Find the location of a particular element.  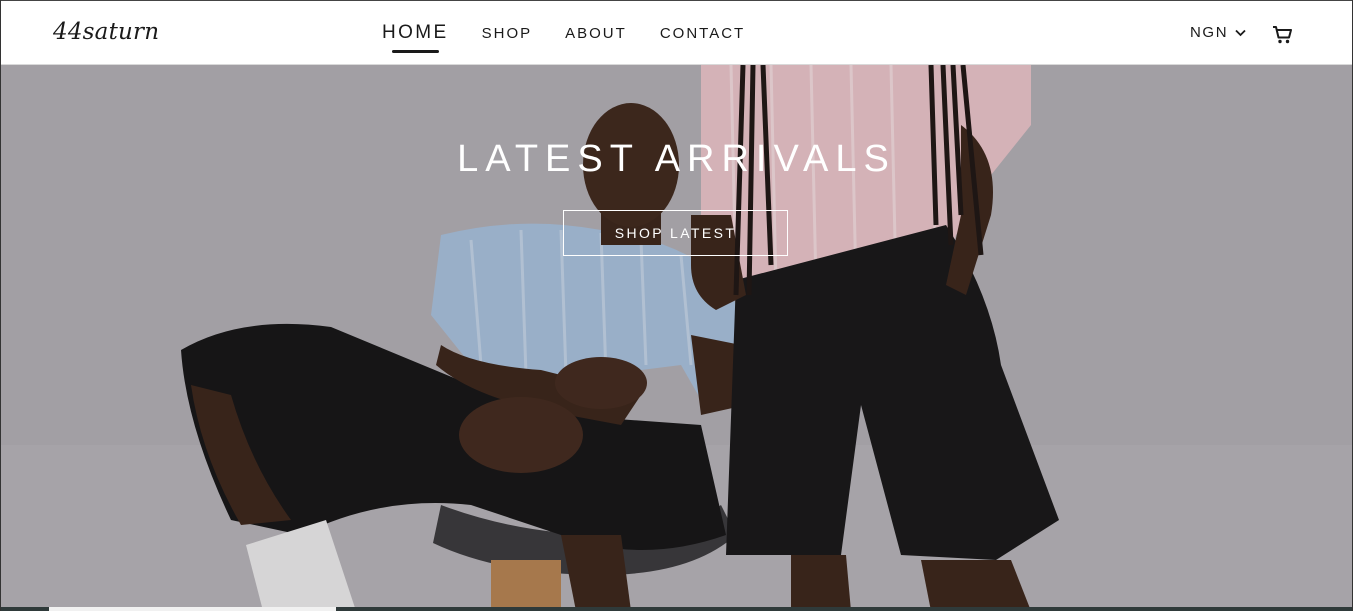

shop-latest-button: SHOP LATEST is located at coordinates (675, 233).